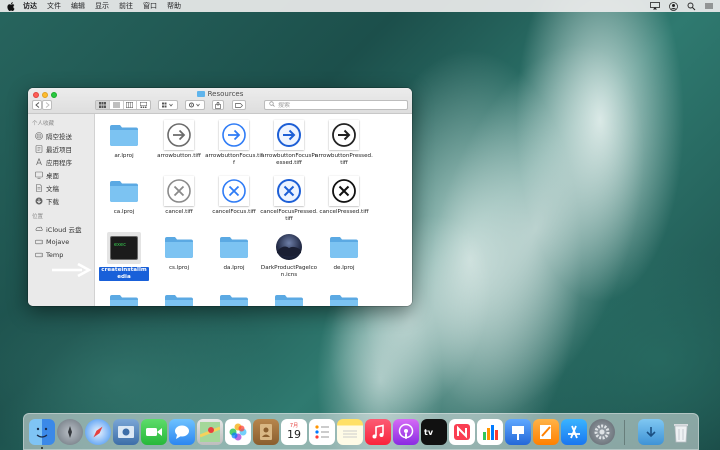 This screenshot has width=720, height=450. Describe the element at coordinates (429, 432) in the screenshot. I see `svg-text: tv` at that location.